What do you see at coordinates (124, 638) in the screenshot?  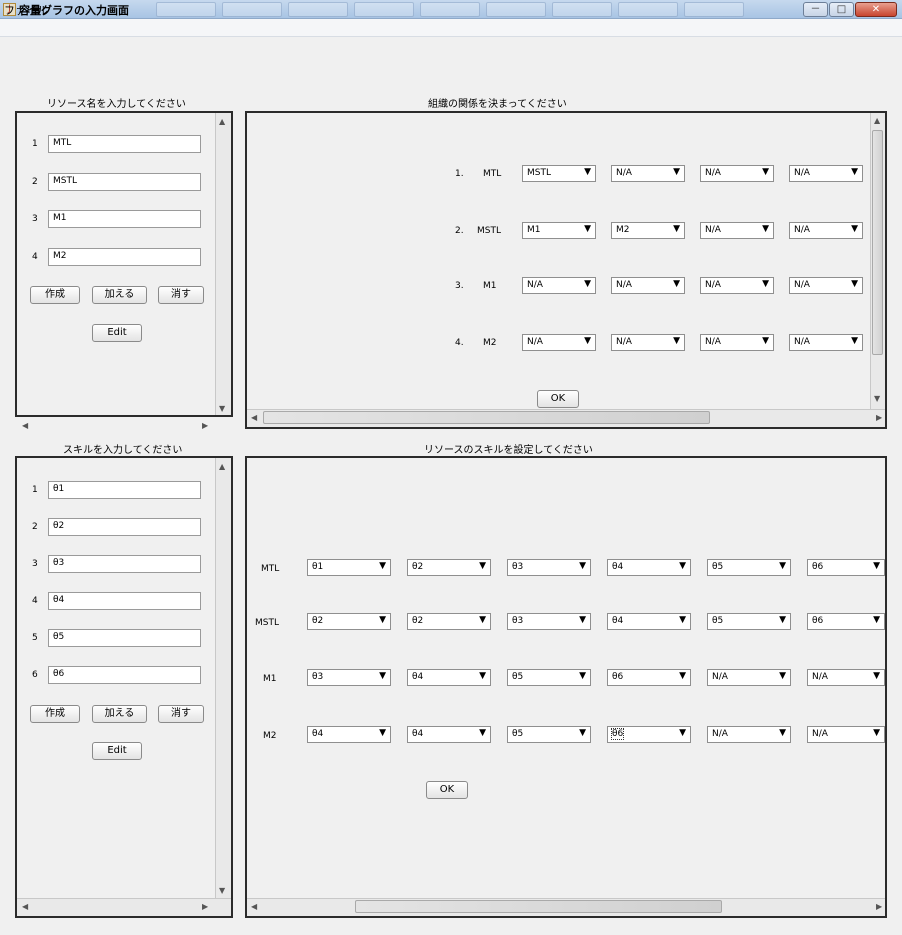 I see `skill-name-field: θ5` at bounding box center [124, 638].